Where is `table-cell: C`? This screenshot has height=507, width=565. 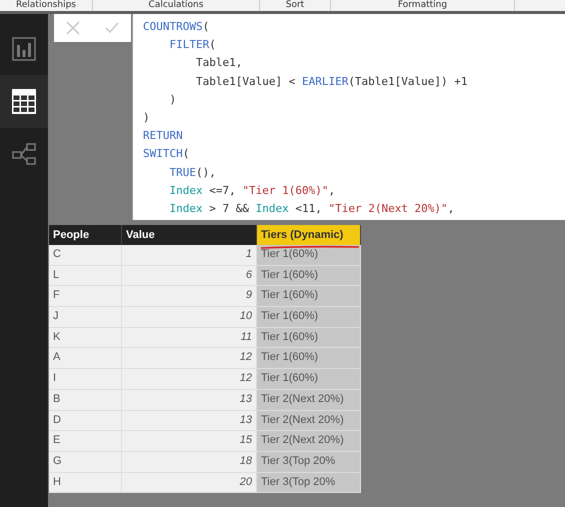
table-cell: C is located at coordinates (85, 255).